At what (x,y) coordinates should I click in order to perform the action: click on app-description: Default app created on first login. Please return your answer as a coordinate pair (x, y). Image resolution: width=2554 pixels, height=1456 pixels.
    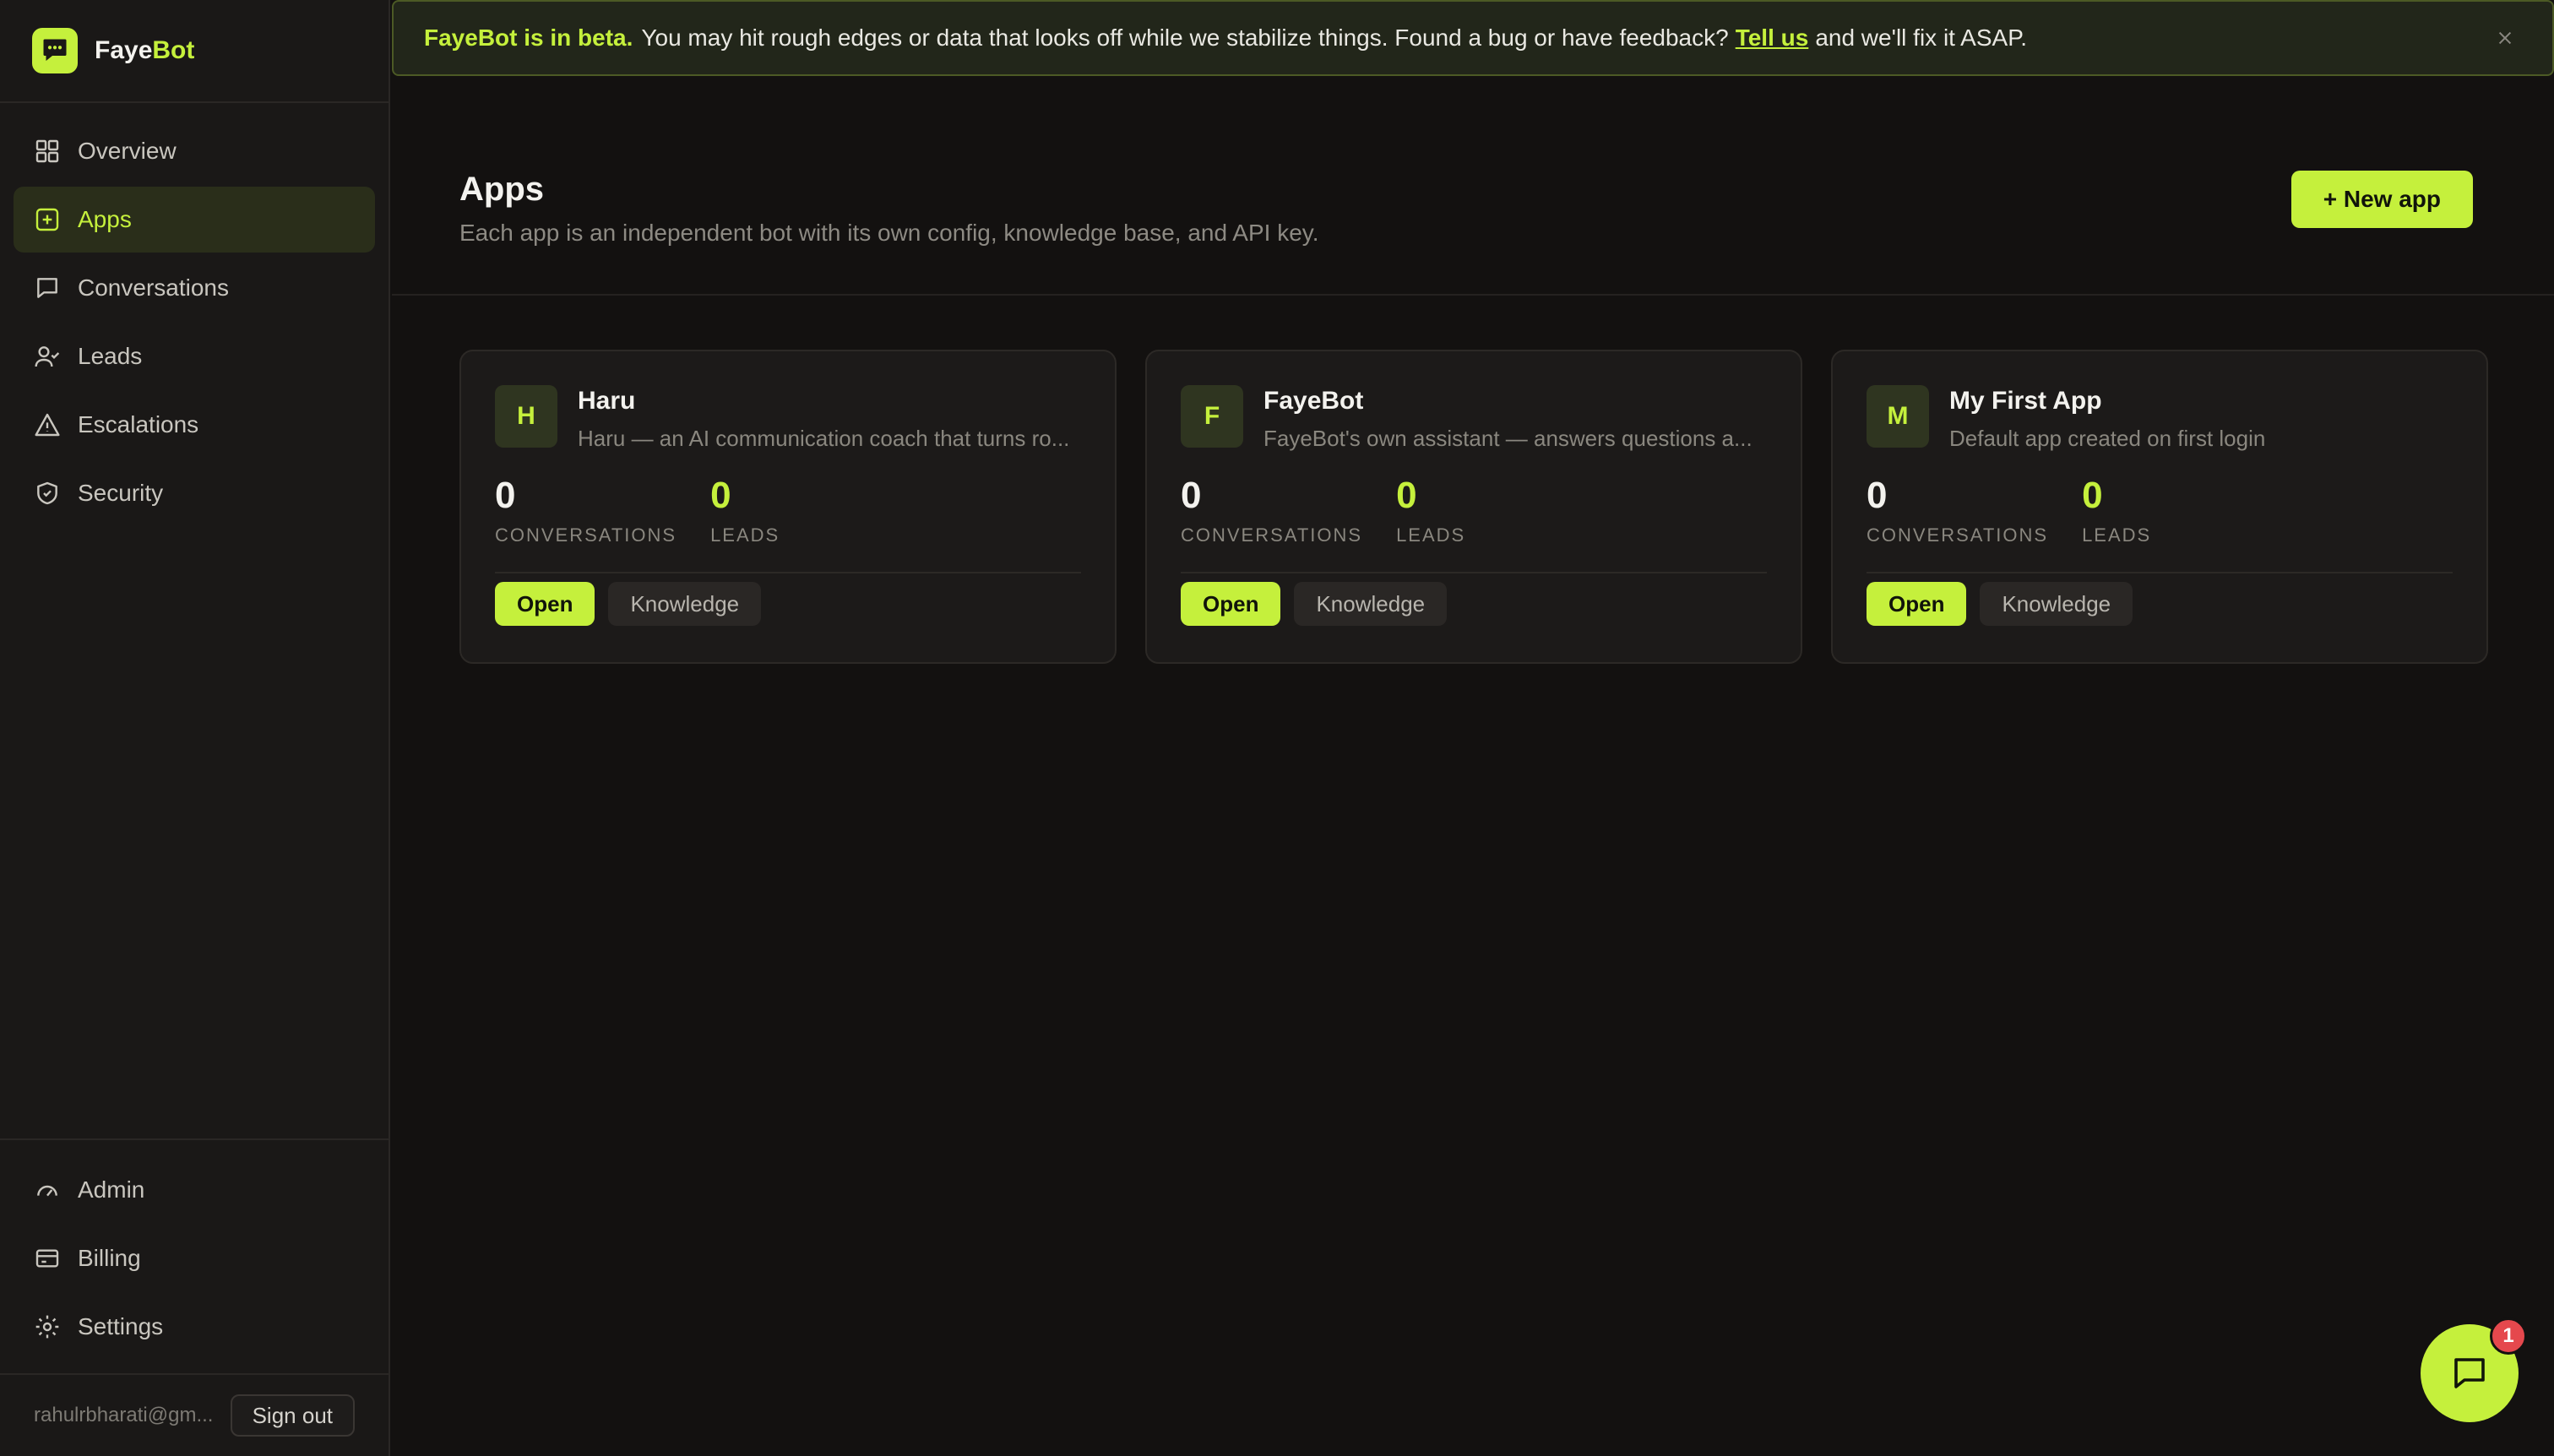
    Looking at the image, I should click on (2107, 438).